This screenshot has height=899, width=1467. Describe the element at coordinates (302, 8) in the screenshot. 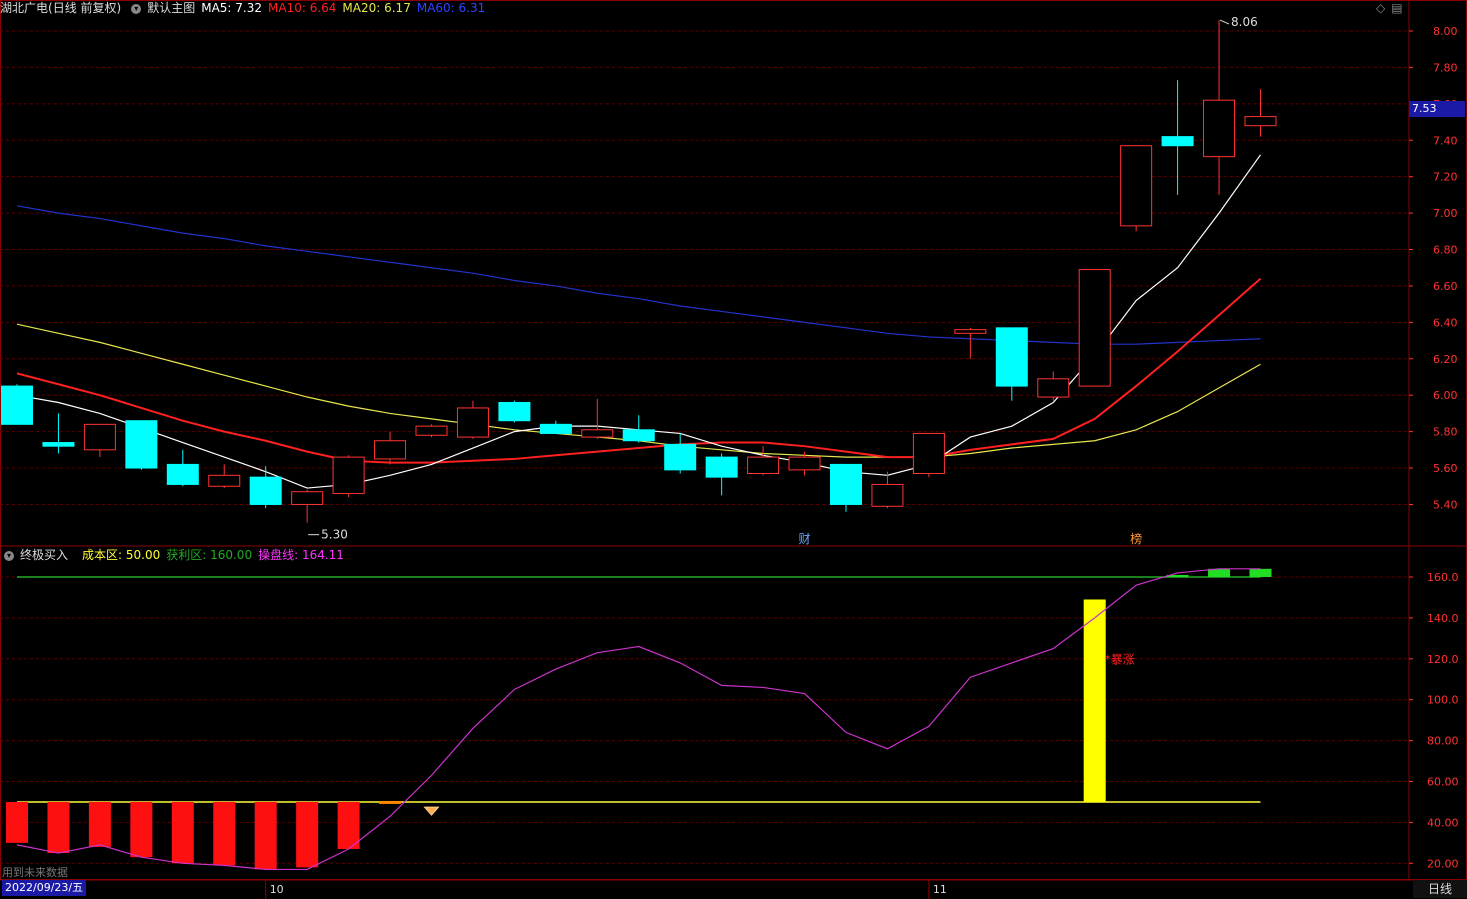

I see `ma10-value: MA10: 6.64` at that location.